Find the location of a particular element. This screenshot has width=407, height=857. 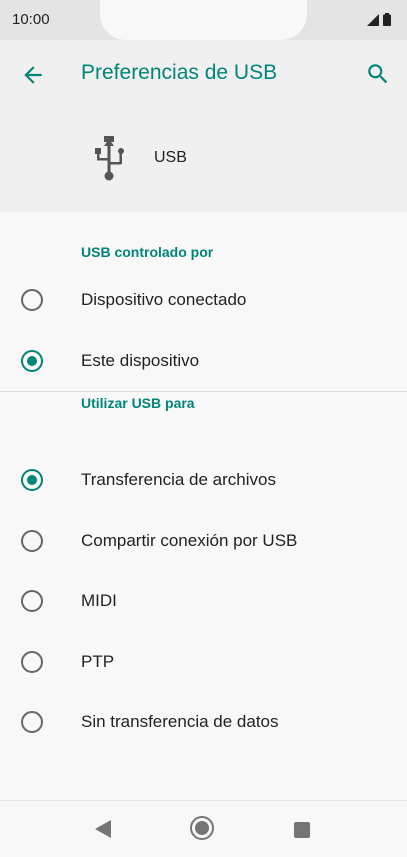

status-time: 10:00 is located at coordinates (31, 19).